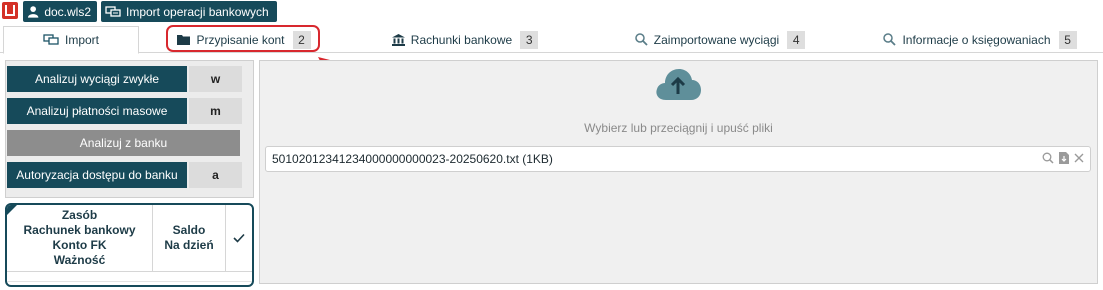  I want to click on analyze-mass-row: Analizuj płatności masowe m, so click(126, 111).